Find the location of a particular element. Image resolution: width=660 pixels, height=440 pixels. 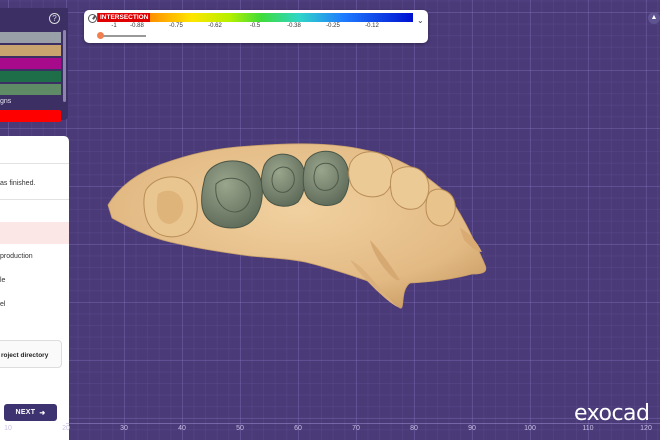

legend-title: INTERSECTION is located at coordinates (124, 17).